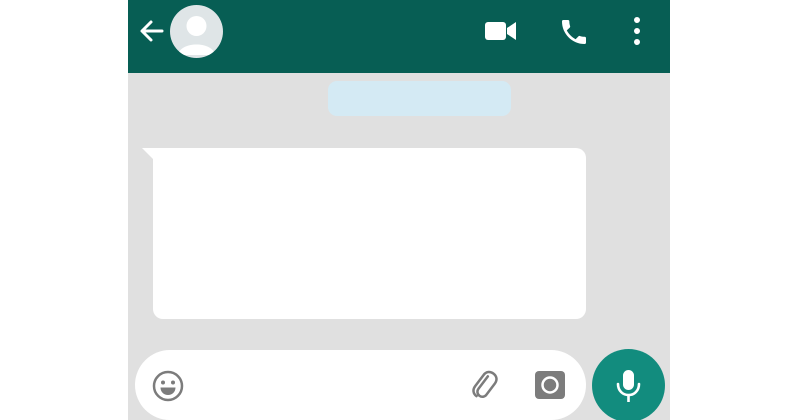 Image resolution: width=800 pixels, height=420 pixels. What do you see at coordinates (501, 31) in the screenshot?
I see `video-camera-icon` at bounding box center [501, 31].